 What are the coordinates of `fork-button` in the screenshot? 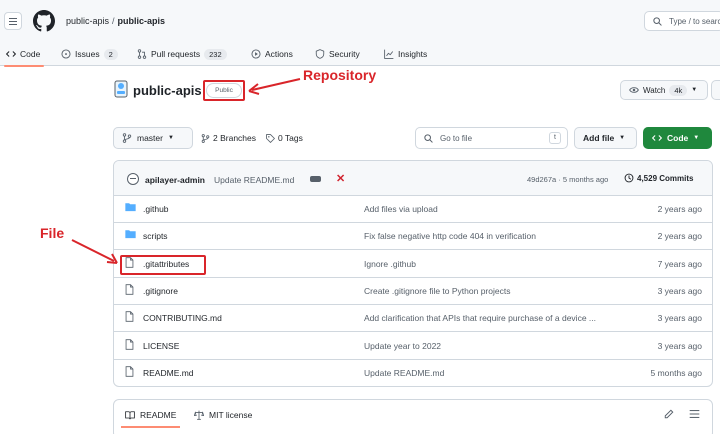 It's located at (715, 90).